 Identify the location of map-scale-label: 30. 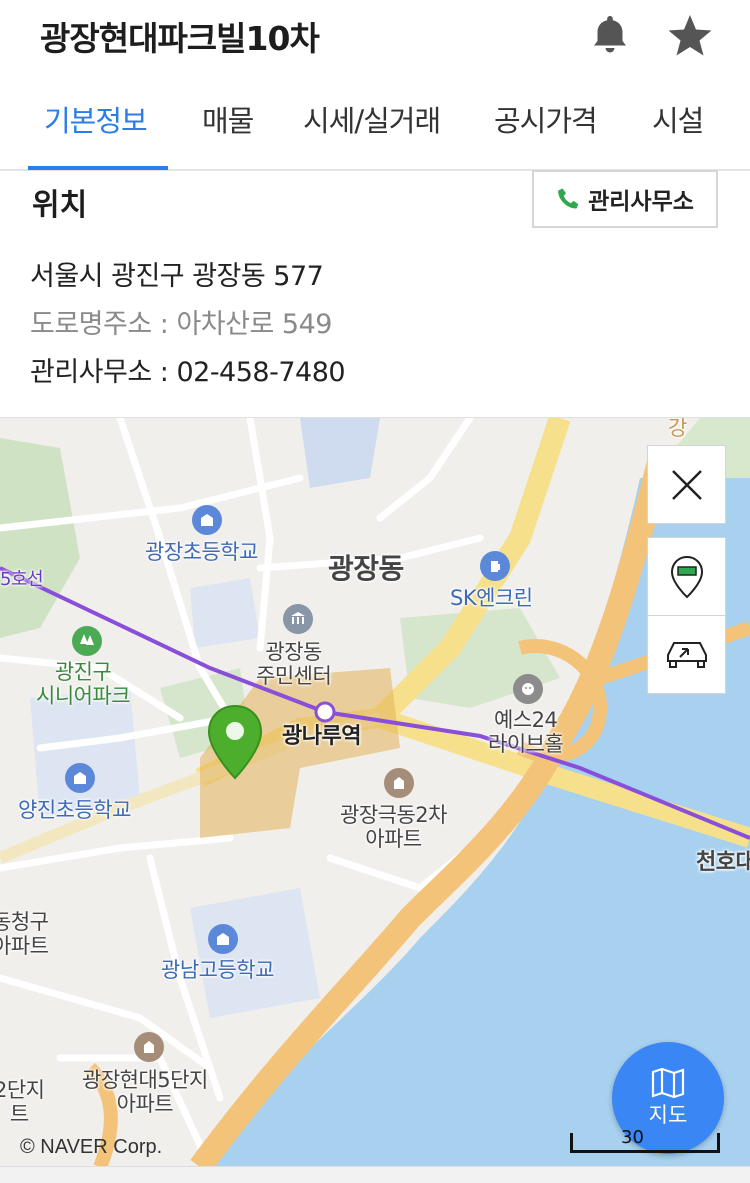
(632, 1137).